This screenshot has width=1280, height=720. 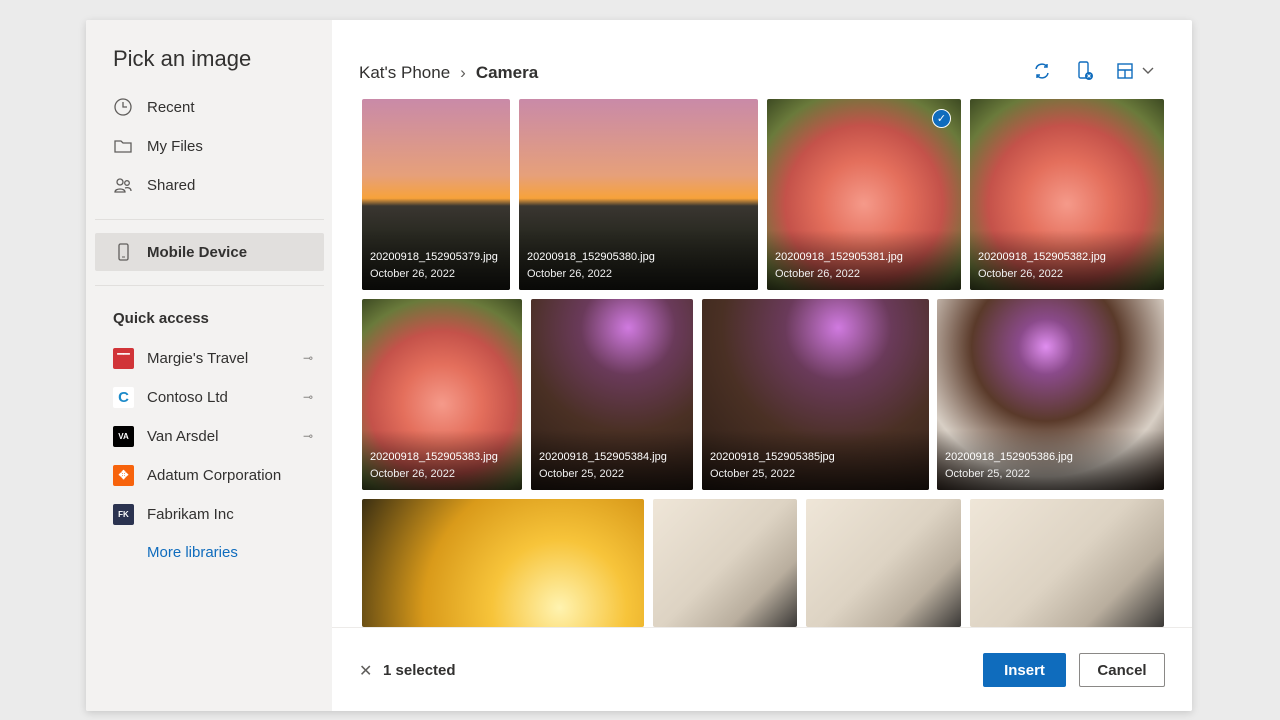 What do you see at coordinates (815, 394) in the screenshot?
I see `file-tile: 20200918_152905385jpg October 25, 2022` at bounding box center [815, 394].